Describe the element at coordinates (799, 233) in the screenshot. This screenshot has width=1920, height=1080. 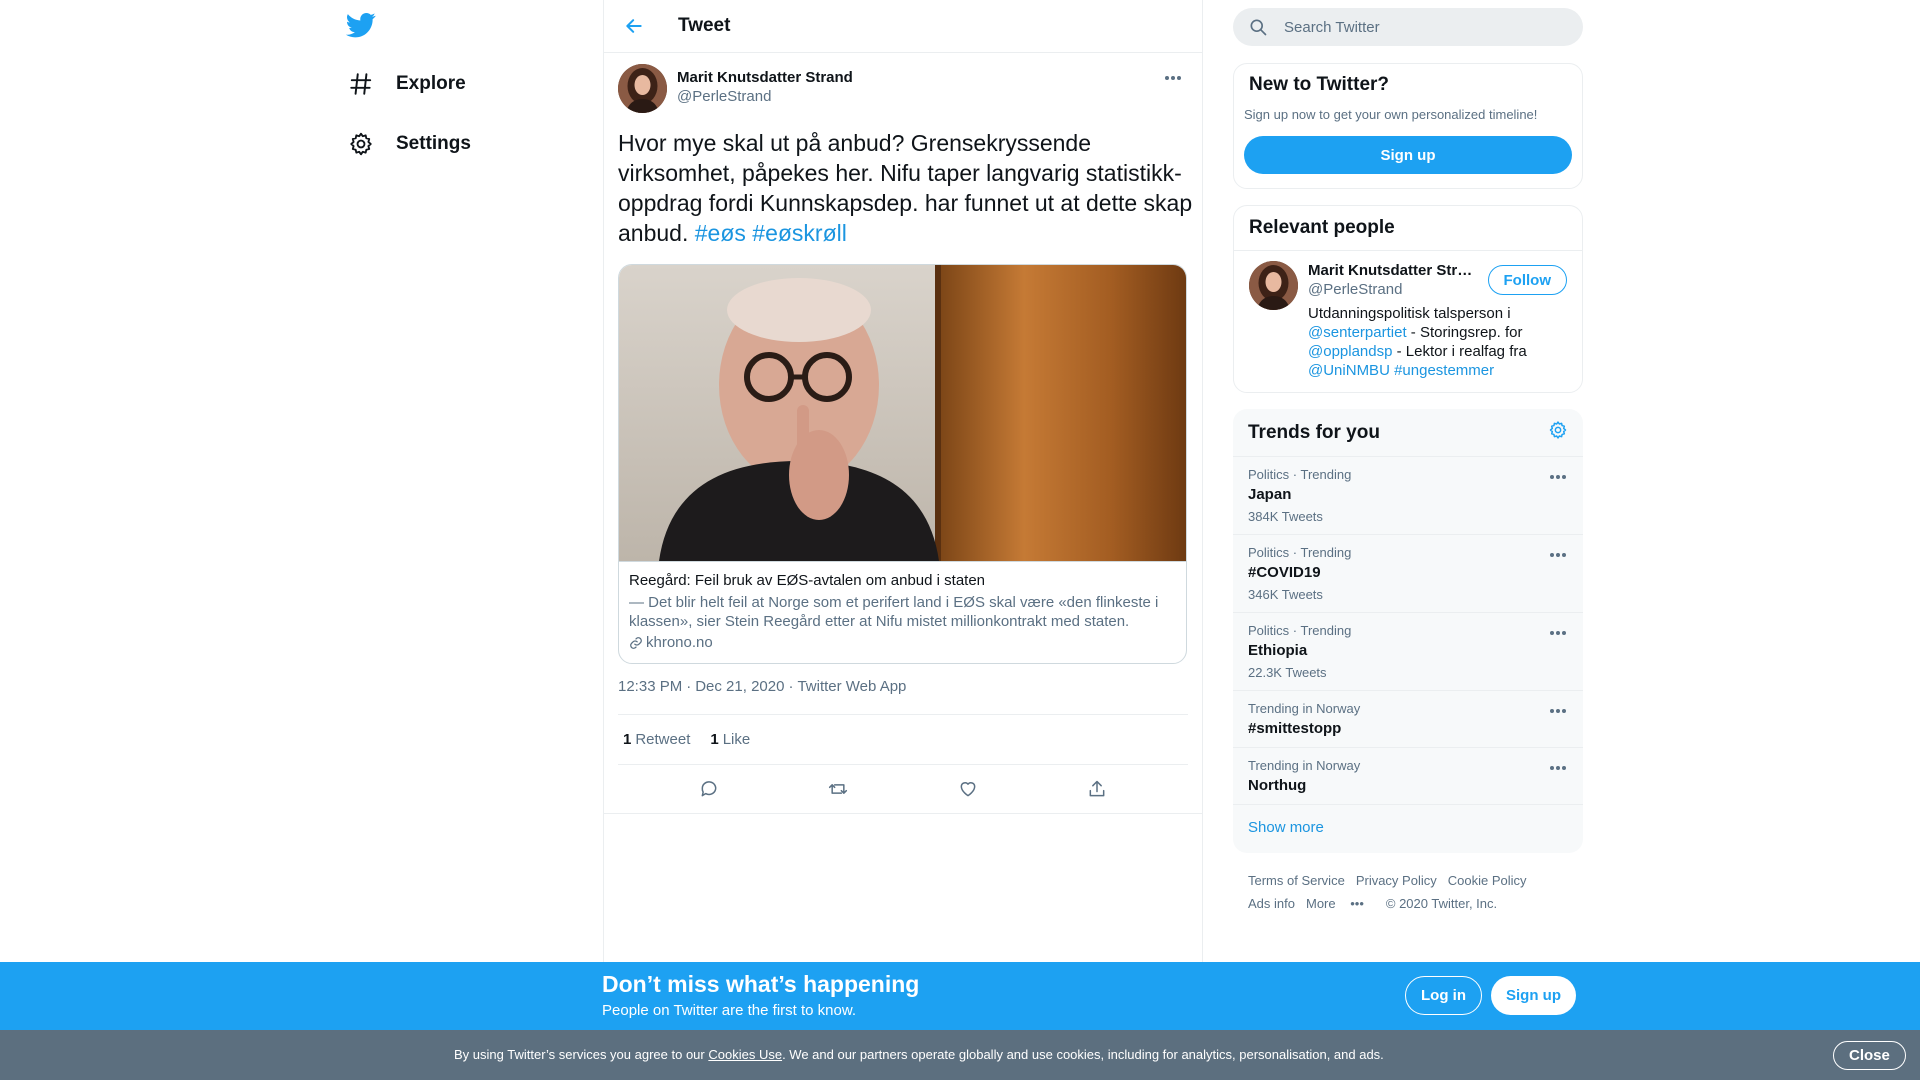
I see `hashtag-link: #eøskrøll` at that location.